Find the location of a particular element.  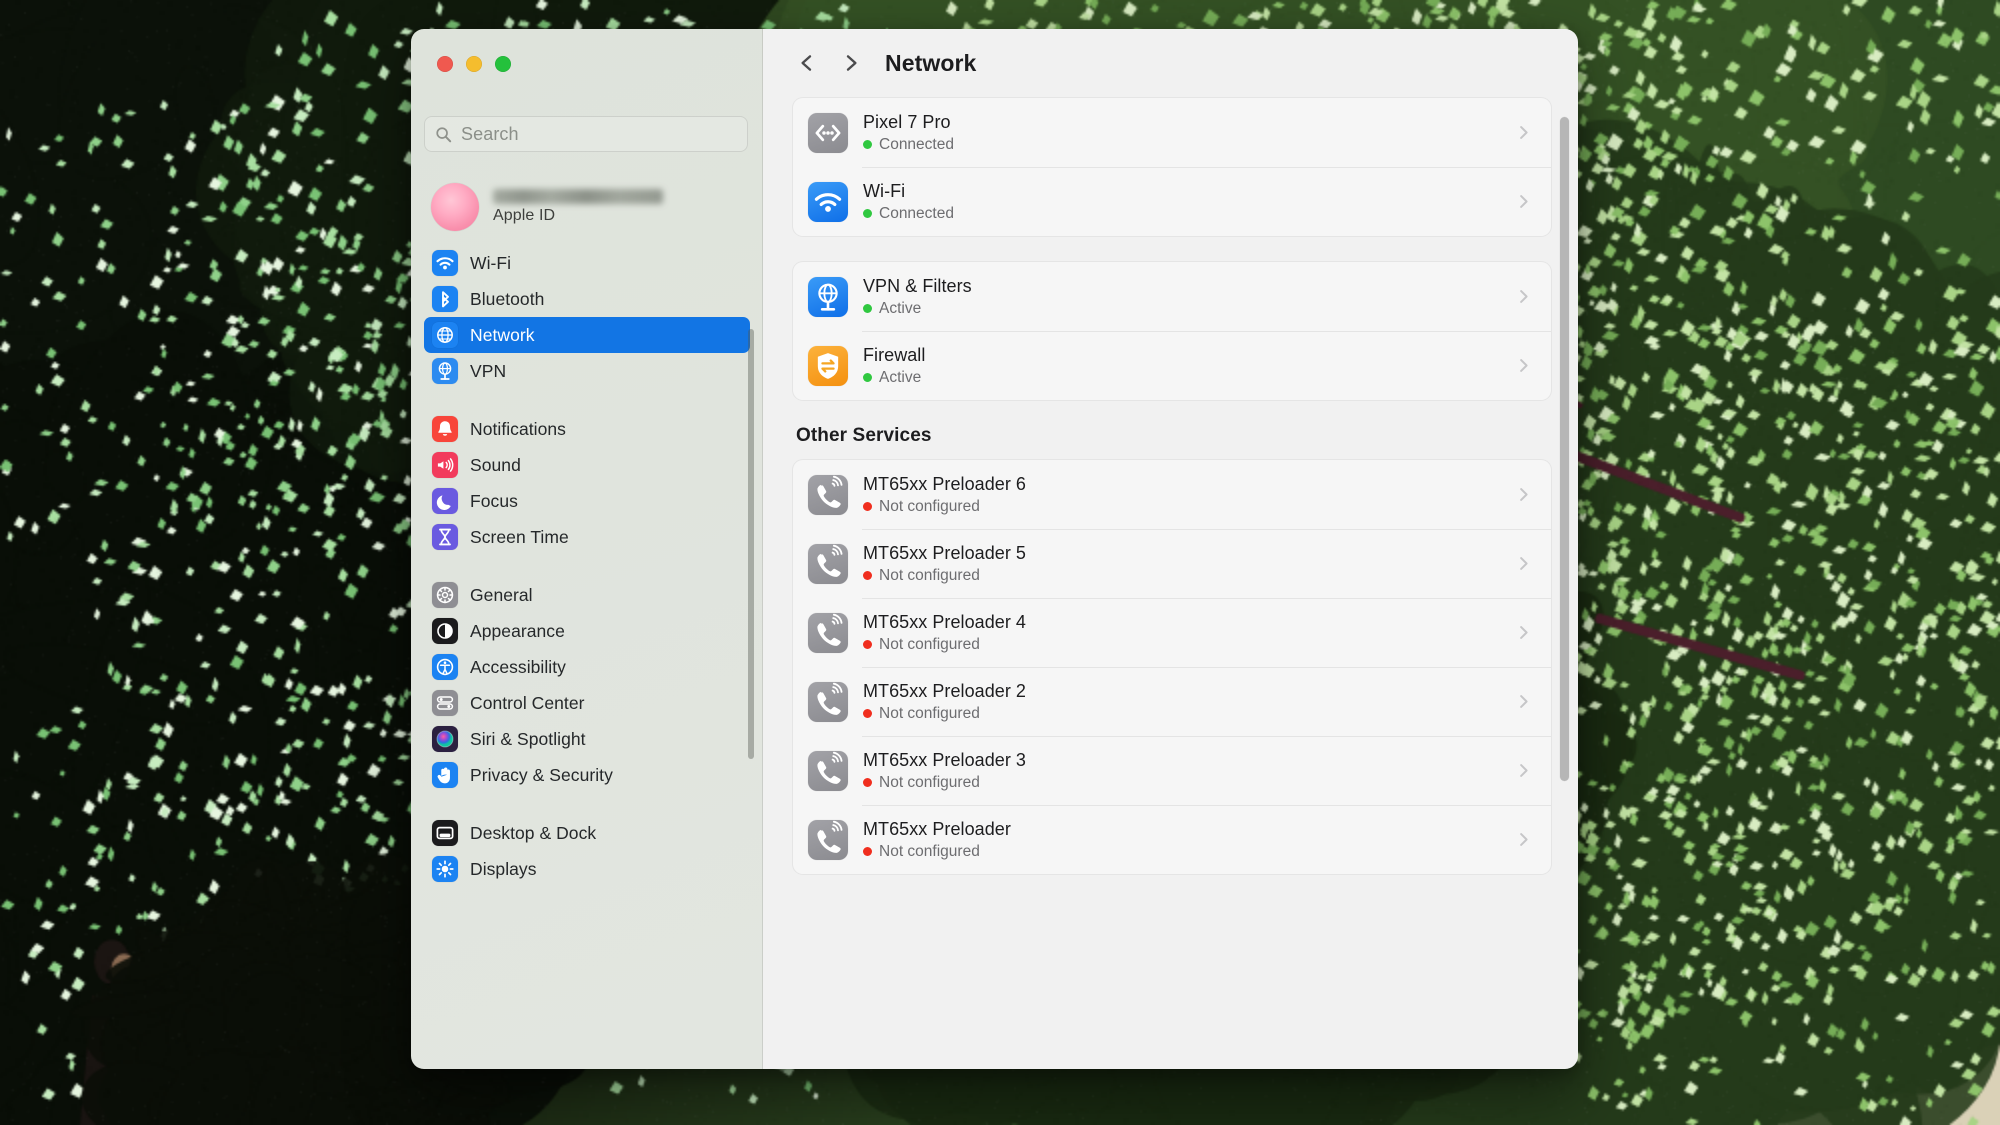

network-service-row: Firewall Active is located at coordinates (1172, 365).